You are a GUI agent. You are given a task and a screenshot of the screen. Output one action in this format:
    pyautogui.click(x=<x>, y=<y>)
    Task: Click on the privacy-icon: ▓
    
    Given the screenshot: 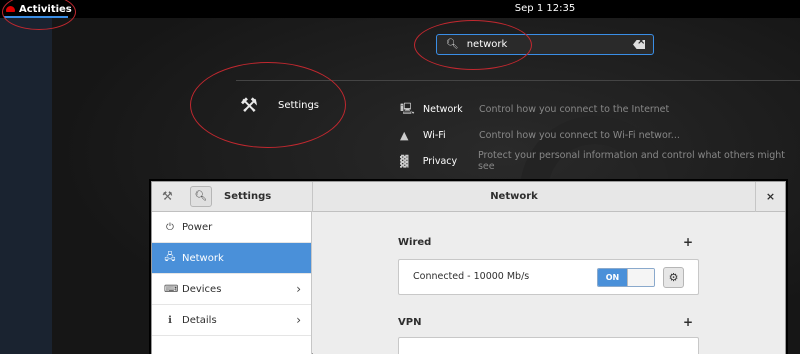 What is the action you would take?
    pyautogui.click(x=404, y=161)
    